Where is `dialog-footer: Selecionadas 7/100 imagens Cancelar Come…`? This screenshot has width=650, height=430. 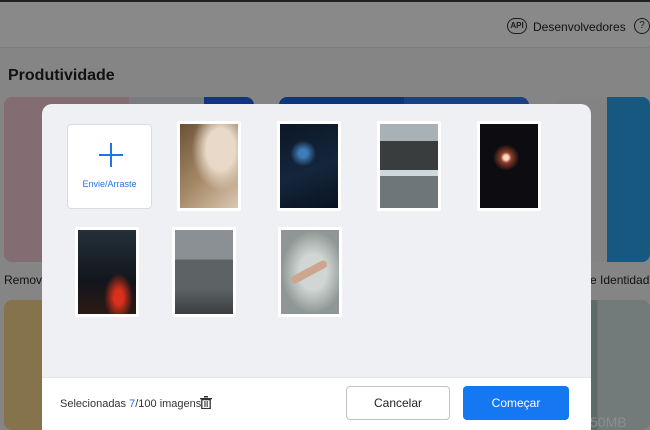 dialog-footer: Selecionadas 7/100 imagens Cancelar Come… is located at coordinates (316, 403).